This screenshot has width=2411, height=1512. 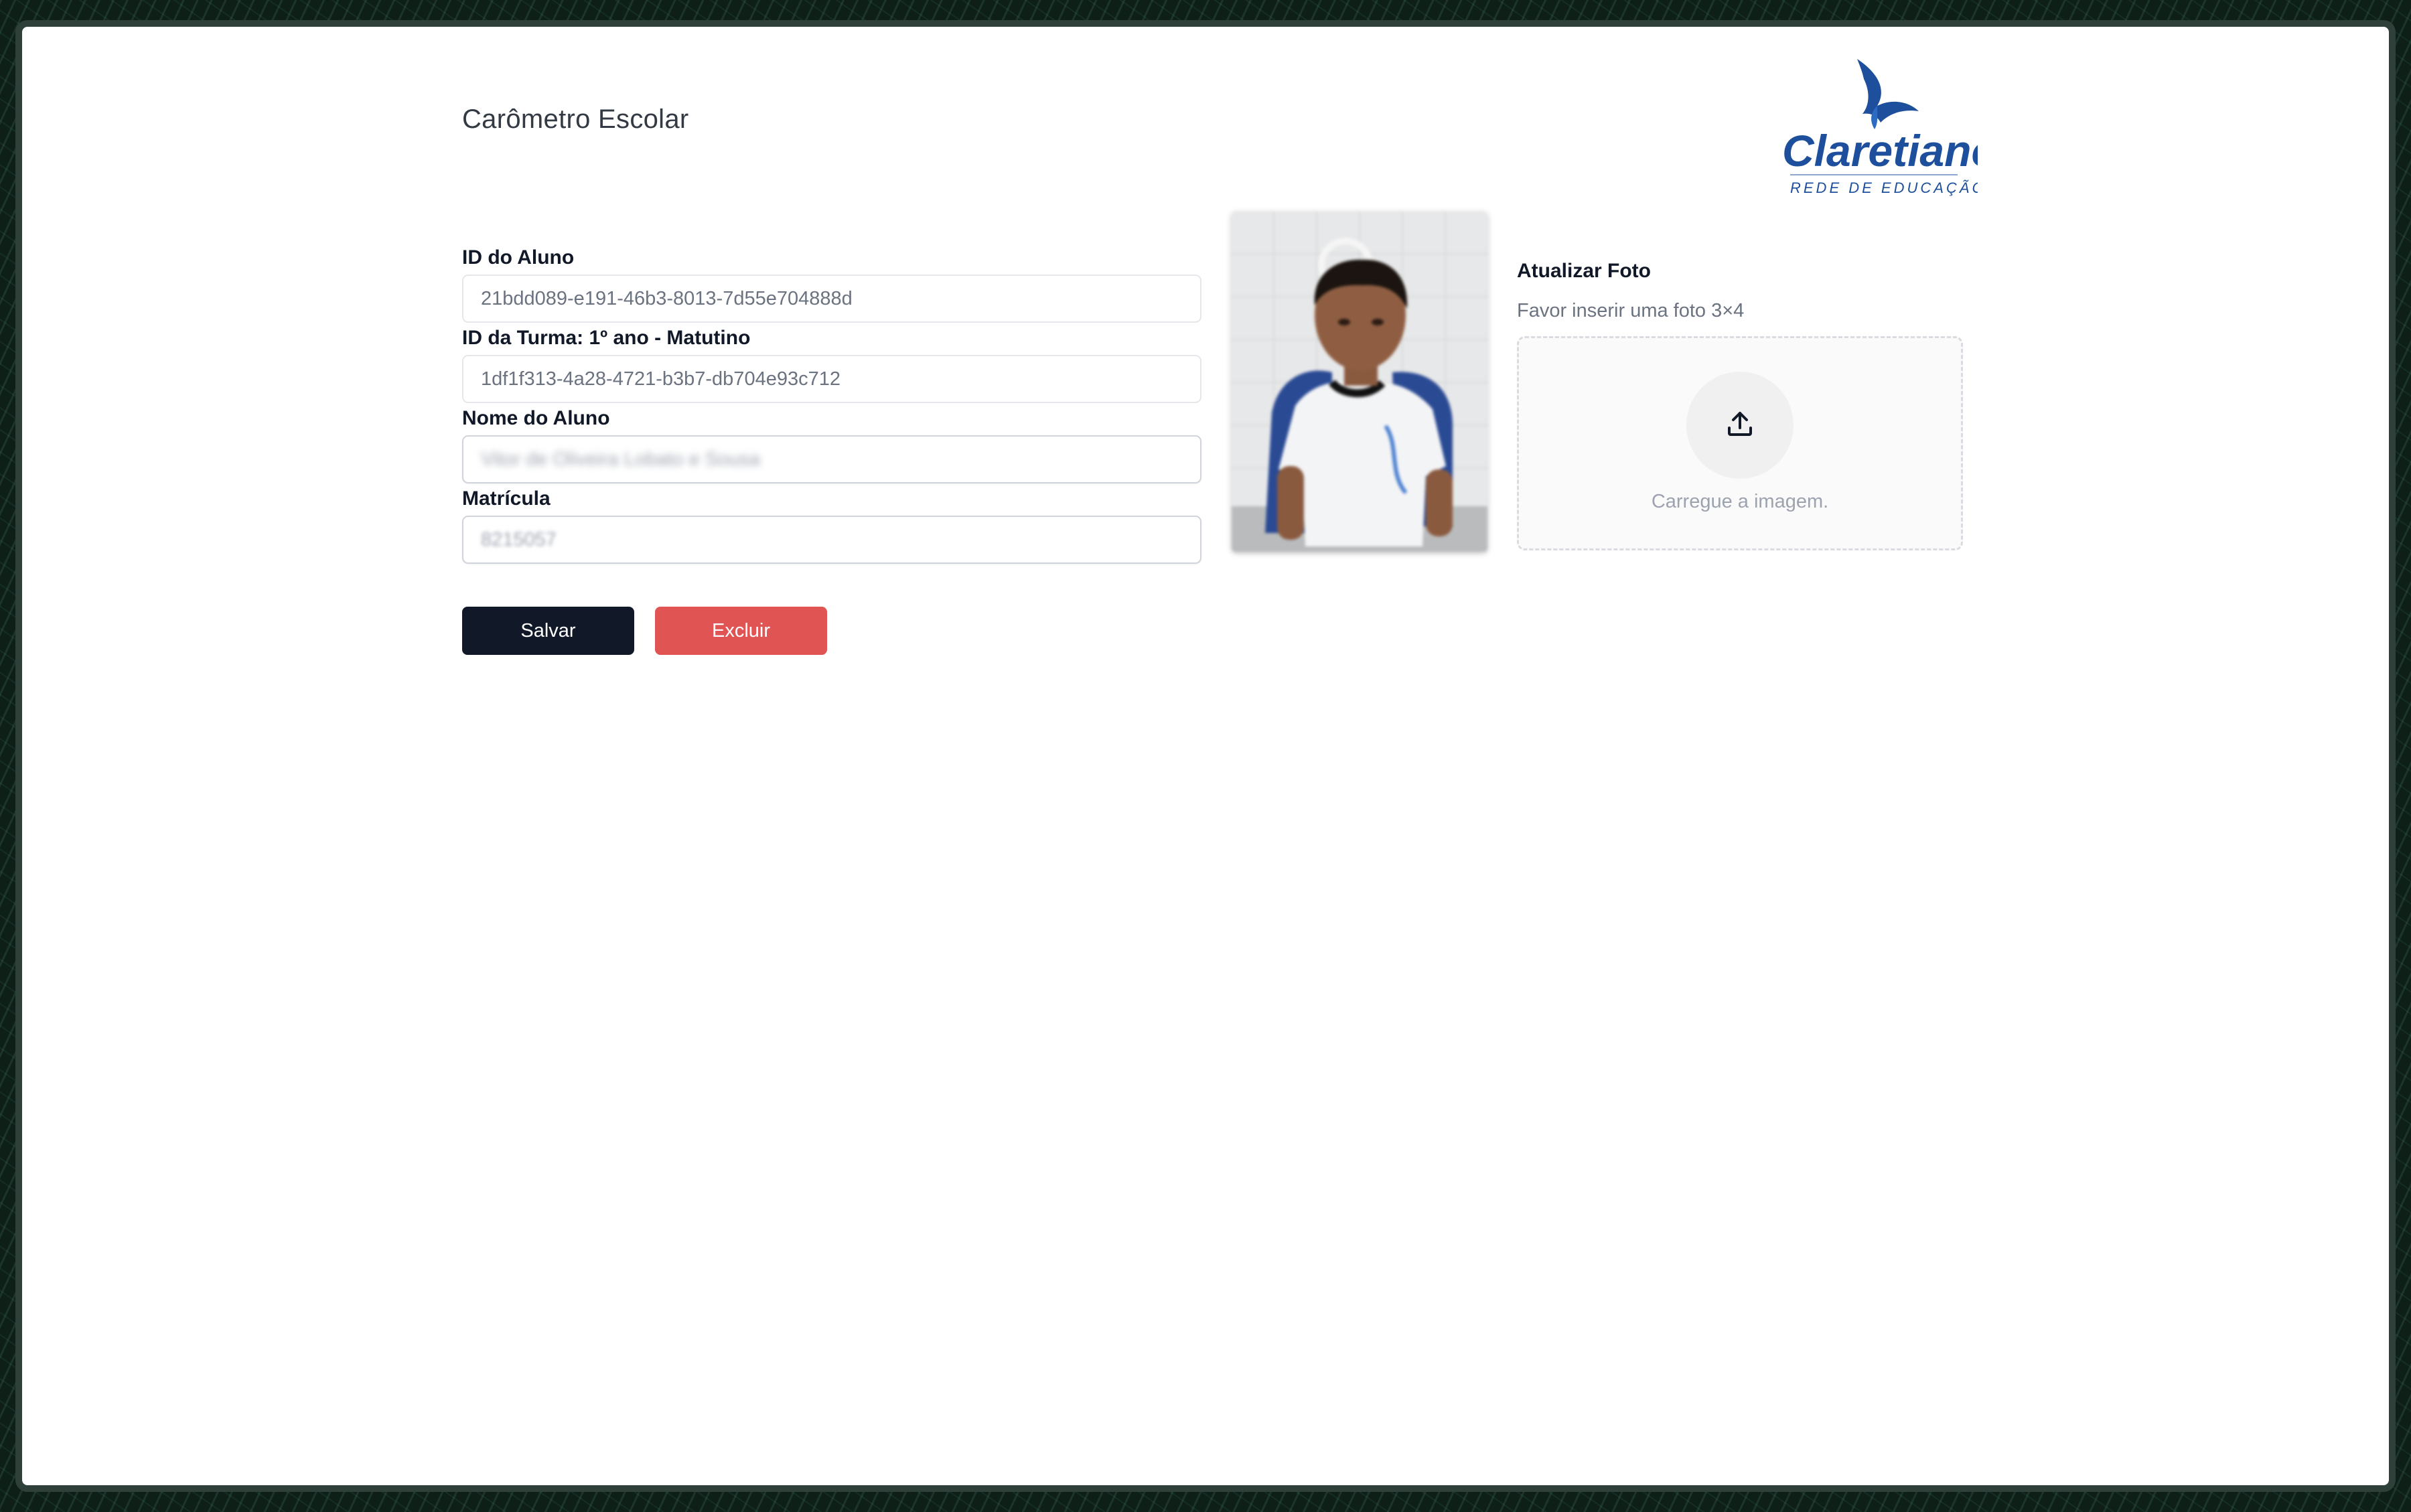 What do you see at coordinates (518, 257) in the screenshot?
I see `student-id-label: ID do Aluno` at bounding box center [518, 257].